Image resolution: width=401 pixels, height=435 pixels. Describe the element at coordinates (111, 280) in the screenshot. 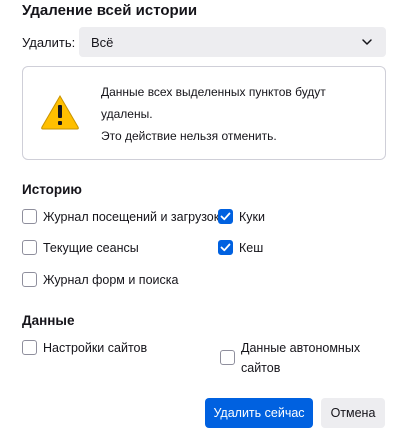

I see `checkbox-label: Журнал форм и поиска` at that location.